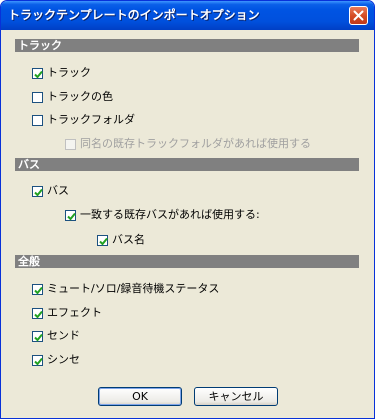  I want to click on use-existing-bus-label: 一致する既存バスがあれば使用する:, so click(170, 214).